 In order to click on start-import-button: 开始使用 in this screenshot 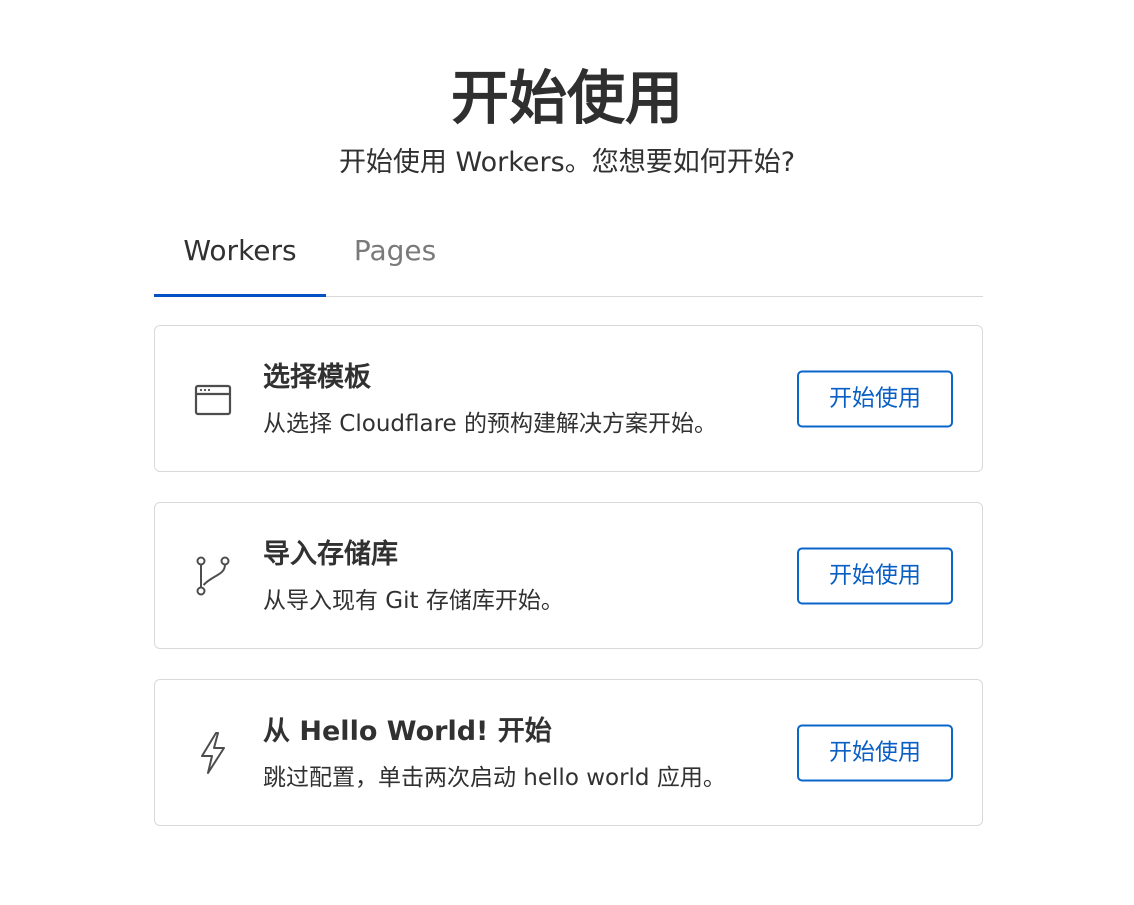, I will do `click(875, 575)`.